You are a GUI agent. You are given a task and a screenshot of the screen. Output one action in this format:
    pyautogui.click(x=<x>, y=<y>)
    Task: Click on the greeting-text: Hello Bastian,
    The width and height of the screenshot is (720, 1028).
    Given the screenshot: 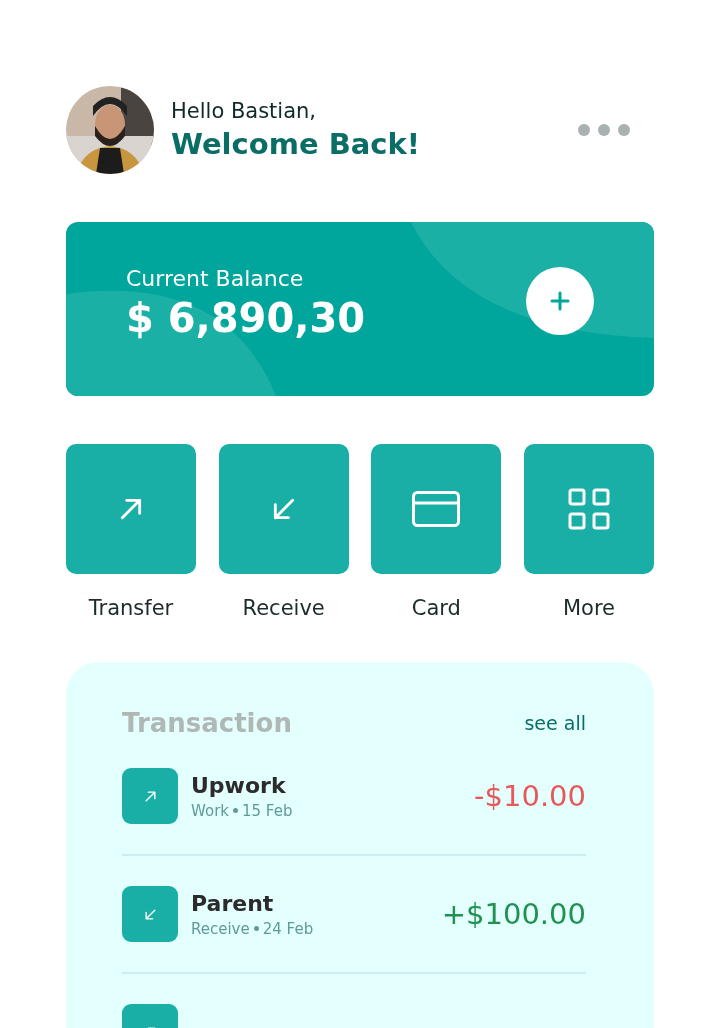 What is the action you would take?
    pyautogui.click(x=244, y=111)
    